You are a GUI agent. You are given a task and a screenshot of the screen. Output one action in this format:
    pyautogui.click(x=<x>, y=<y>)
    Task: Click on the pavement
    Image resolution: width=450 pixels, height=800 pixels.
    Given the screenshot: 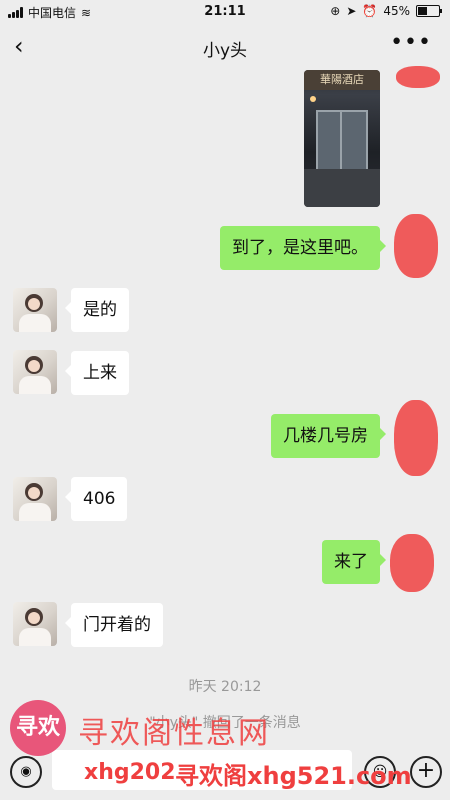 What is the action you would take?
    pyautogui.click(x=342, y=188)
    